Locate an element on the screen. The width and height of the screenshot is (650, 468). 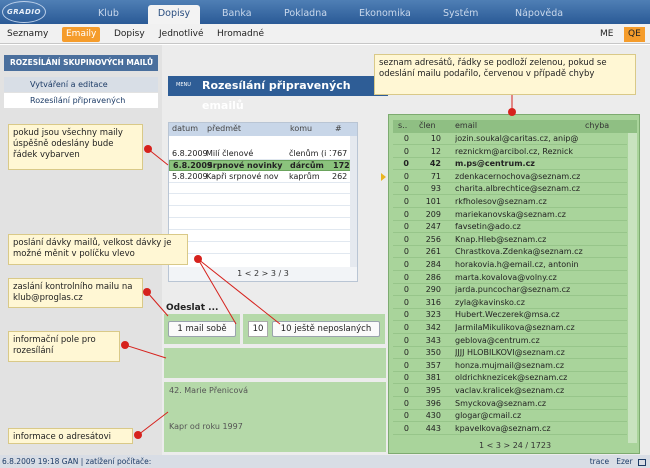
page-title: Rozesílání připravených emailů is located at coordinates (278, 94).